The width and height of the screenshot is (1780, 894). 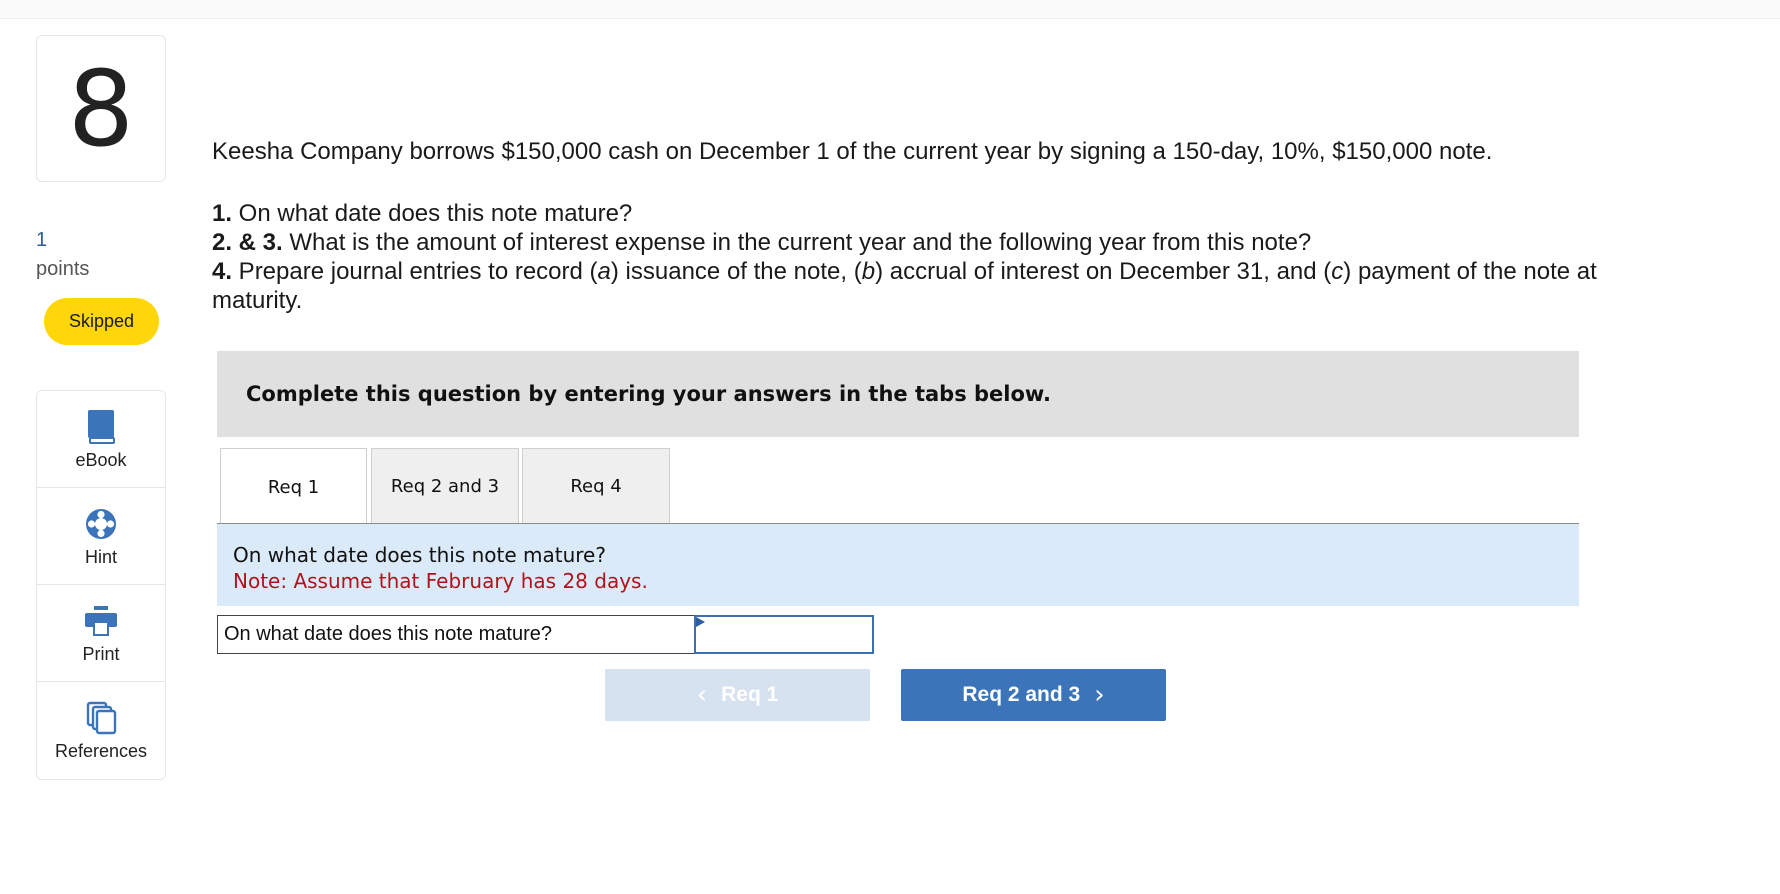 What do you see at coordinates (101, 427) in the screenshot?
I see `book-icon` at bounding box center [101, 427].